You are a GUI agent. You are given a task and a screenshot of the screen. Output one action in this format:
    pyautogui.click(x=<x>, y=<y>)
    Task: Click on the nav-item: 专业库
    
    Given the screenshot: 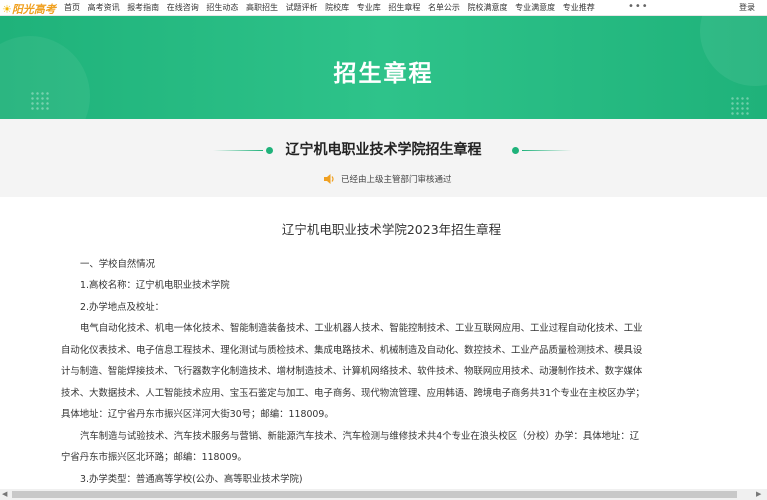 What is the action you would take?
    pyautogui.click(x=369, y=7)
    